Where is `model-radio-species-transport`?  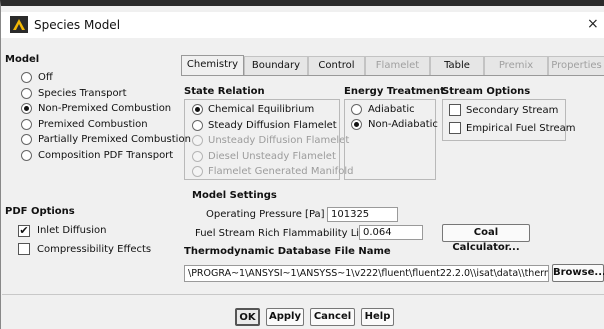 model-radio-species-transport is located at coordinates (26, 93).